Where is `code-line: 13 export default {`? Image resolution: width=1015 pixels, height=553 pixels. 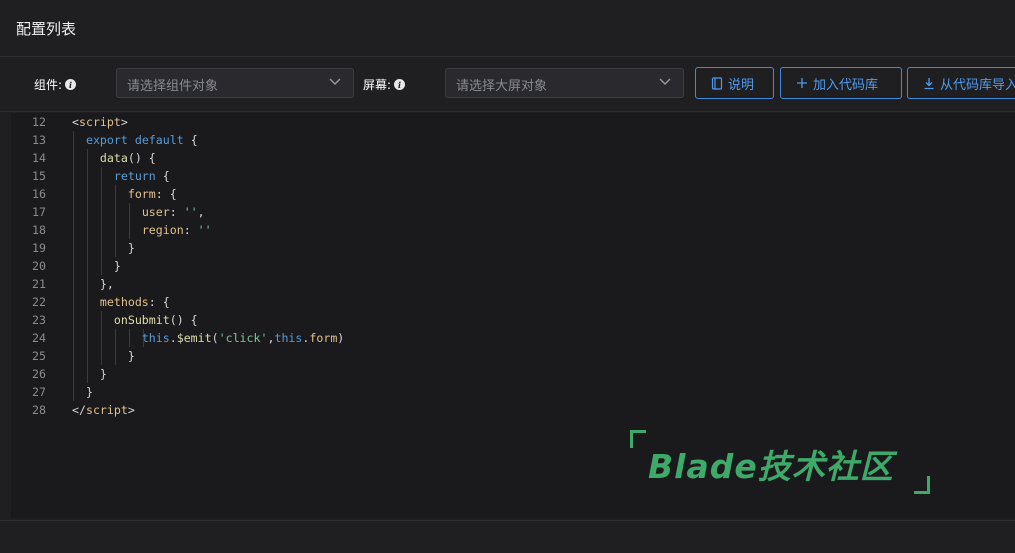
code-line: 13 export default { is located at coordinates (513, 140).